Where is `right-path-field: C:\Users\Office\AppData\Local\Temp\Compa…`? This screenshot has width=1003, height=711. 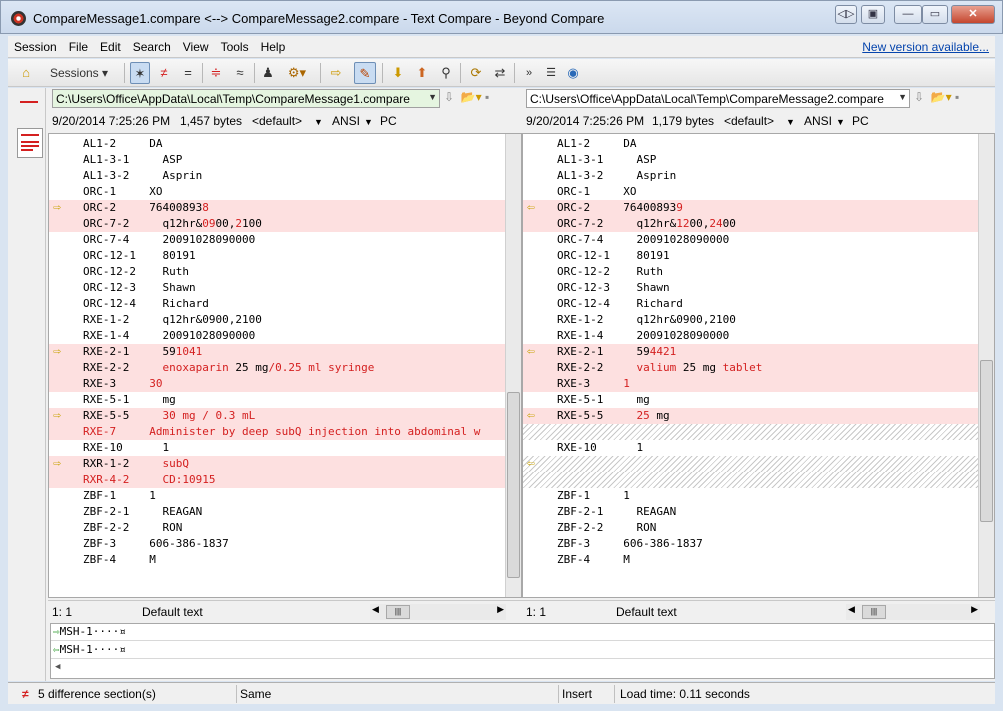 right-path-field: C:\Users\Office\AppData\Local\Temp\Compa… is located at coordinates (718, 98).